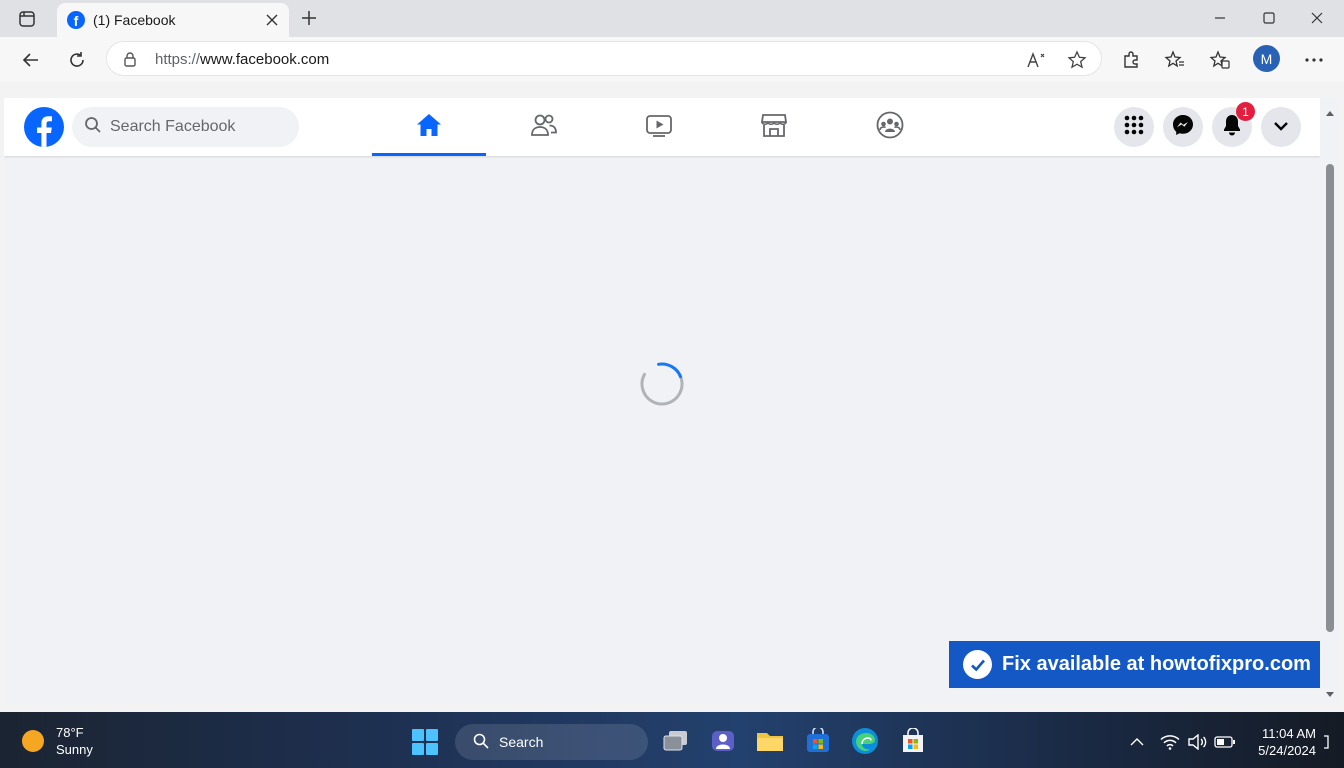 The image size is (1344, 768). I want to click on facebook-logo-icon, so click(44, 127).